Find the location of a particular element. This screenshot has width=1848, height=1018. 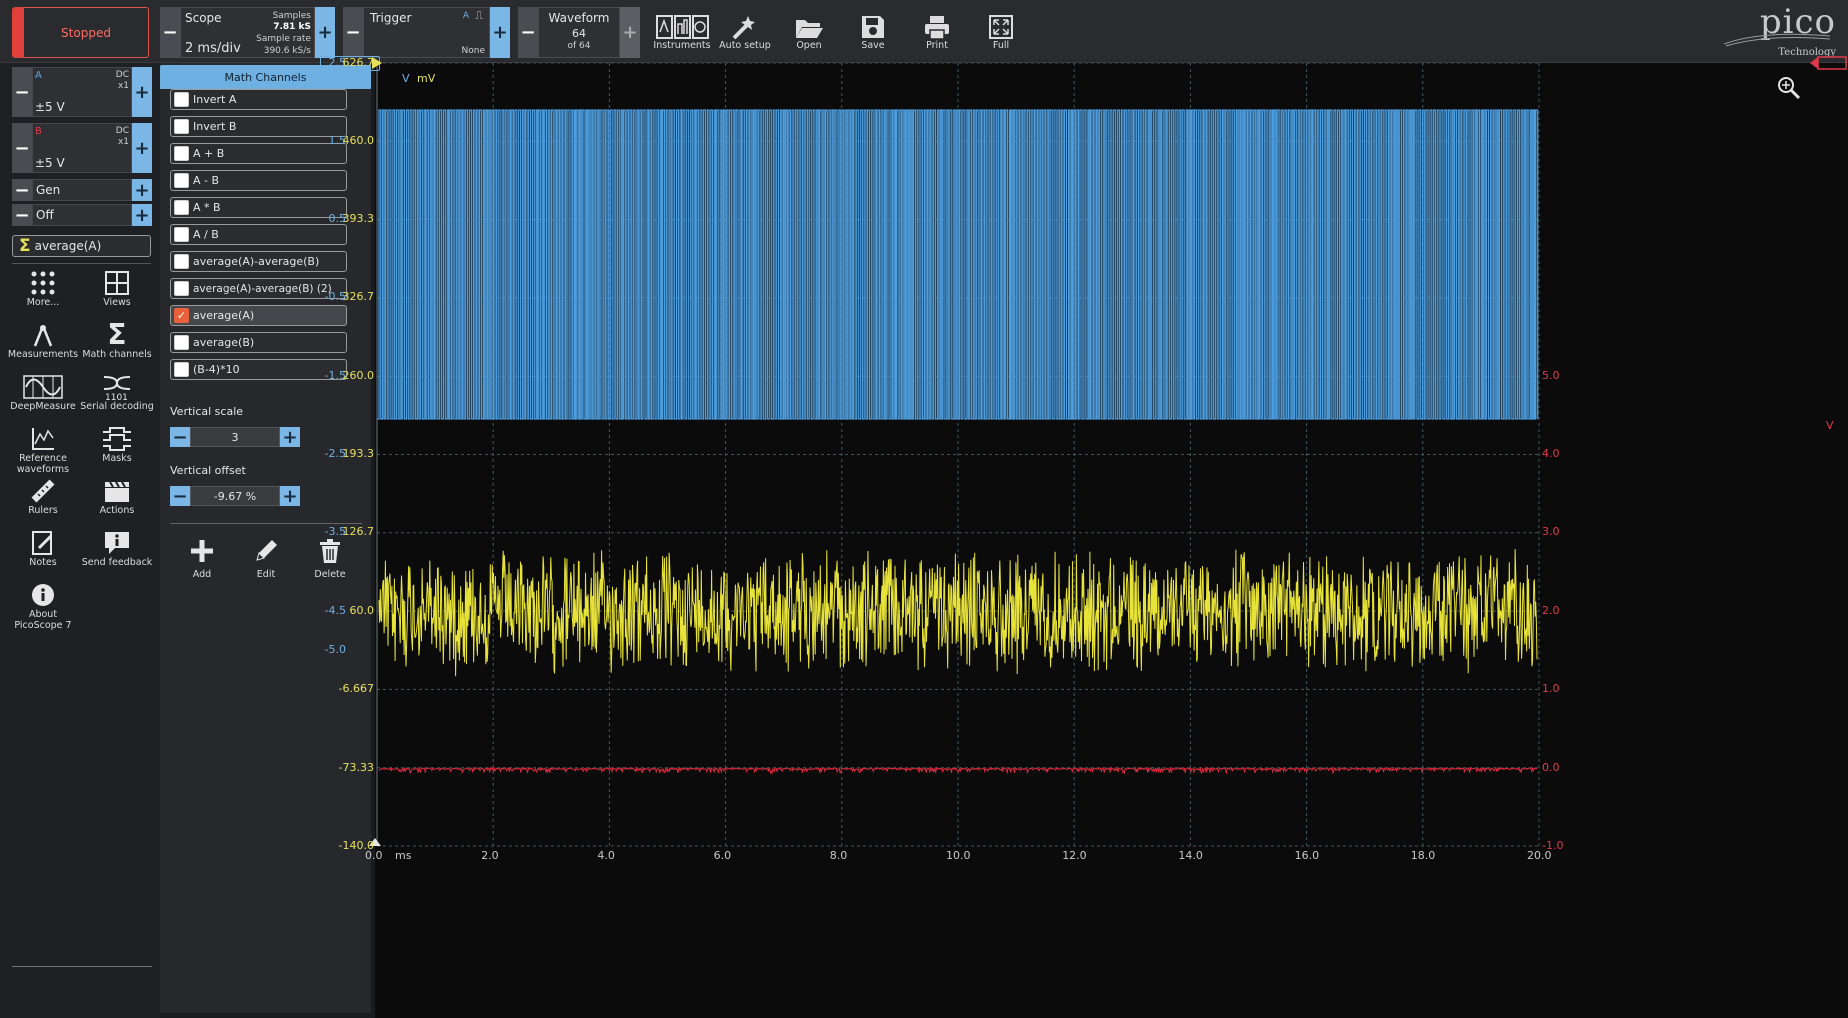

vertical-offset-label: Vertical offset is located at coordinates (208, 470).